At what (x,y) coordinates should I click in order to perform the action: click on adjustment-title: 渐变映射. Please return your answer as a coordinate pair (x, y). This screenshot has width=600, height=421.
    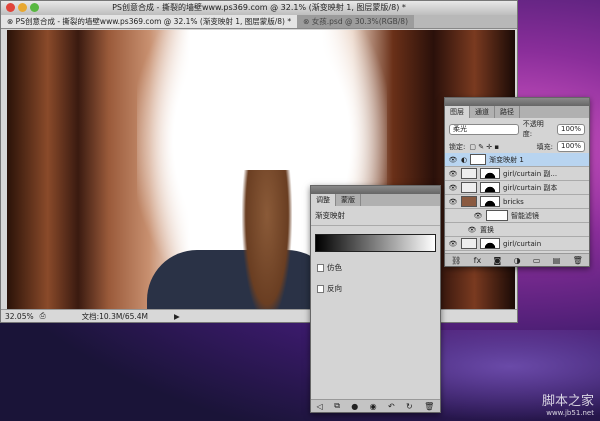
    Looking at the image, I should click on (375, 216).